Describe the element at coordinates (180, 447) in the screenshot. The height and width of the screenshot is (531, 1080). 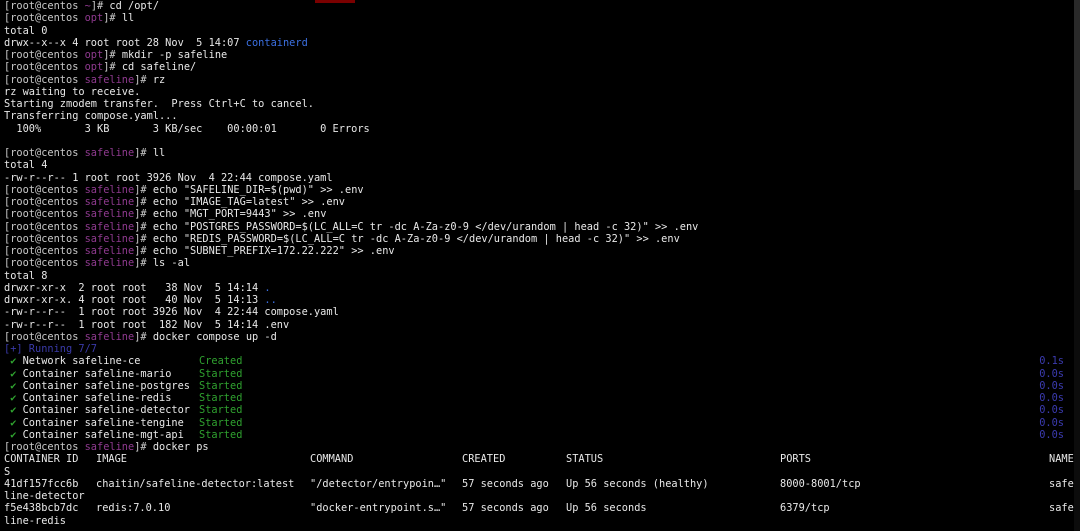
I see `command-text: docker ps` at that location.